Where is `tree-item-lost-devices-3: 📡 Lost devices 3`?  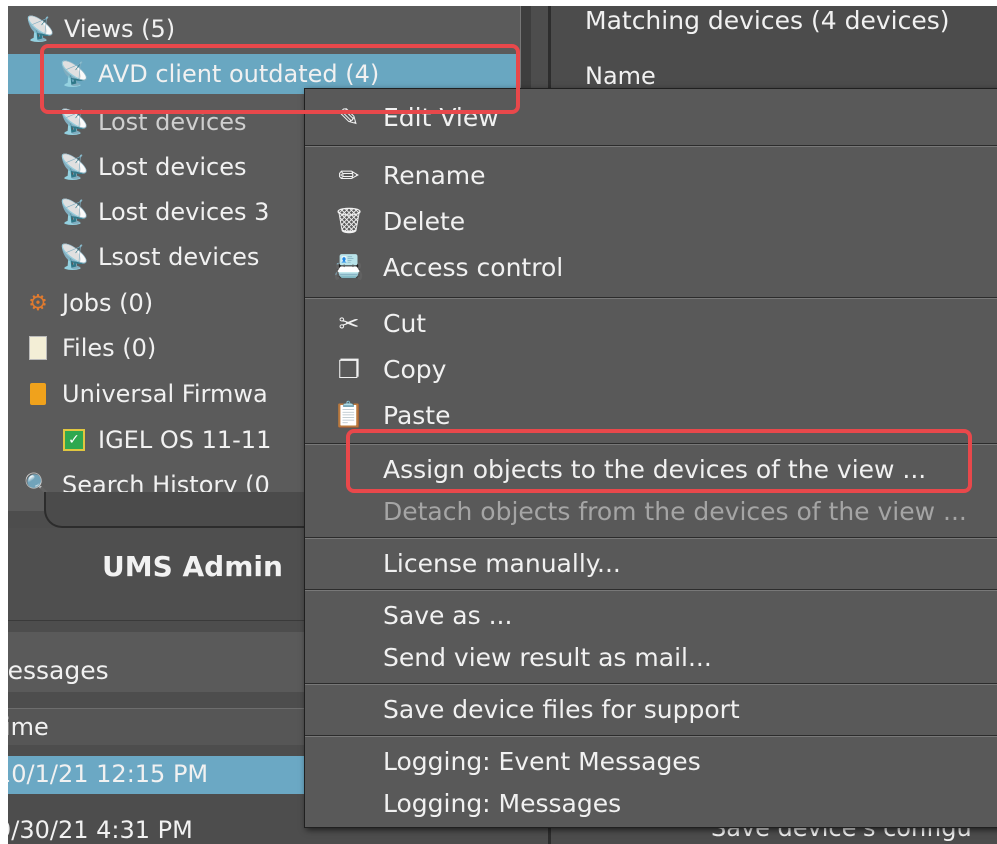 tree-item-lost-devices-3: 📡 Lost devices 3 is located at coordinates (164, 212).